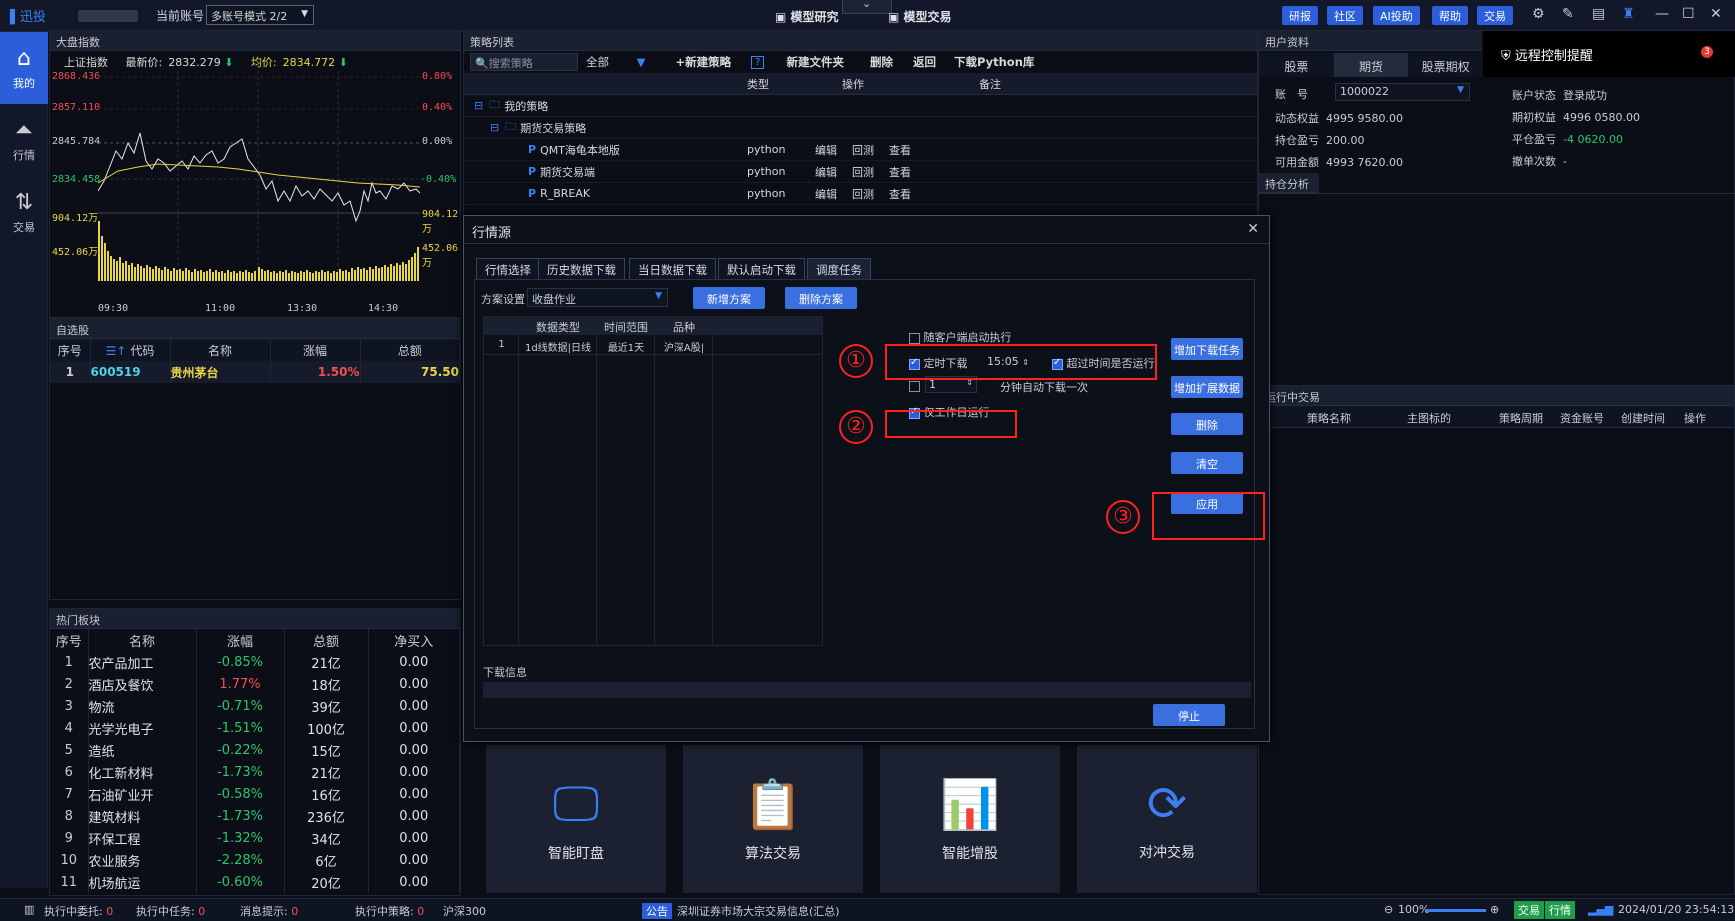  What do you see at coordinates (1345, 15) in the screenshot?
I see `community-button: 社区` at bounding box center [1345, 15].